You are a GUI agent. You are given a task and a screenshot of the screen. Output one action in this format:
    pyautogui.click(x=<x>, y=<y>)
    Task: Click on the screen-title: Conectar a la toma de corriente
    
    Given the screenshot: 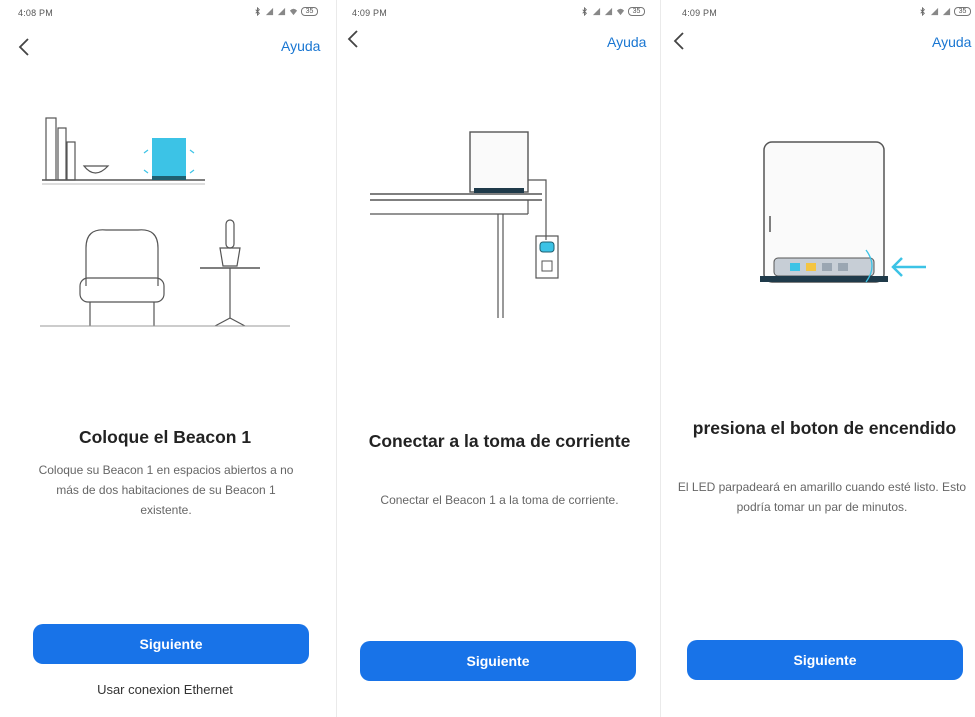 What is the action you would take?
    pyautogui.click(x=499, y=441)
    